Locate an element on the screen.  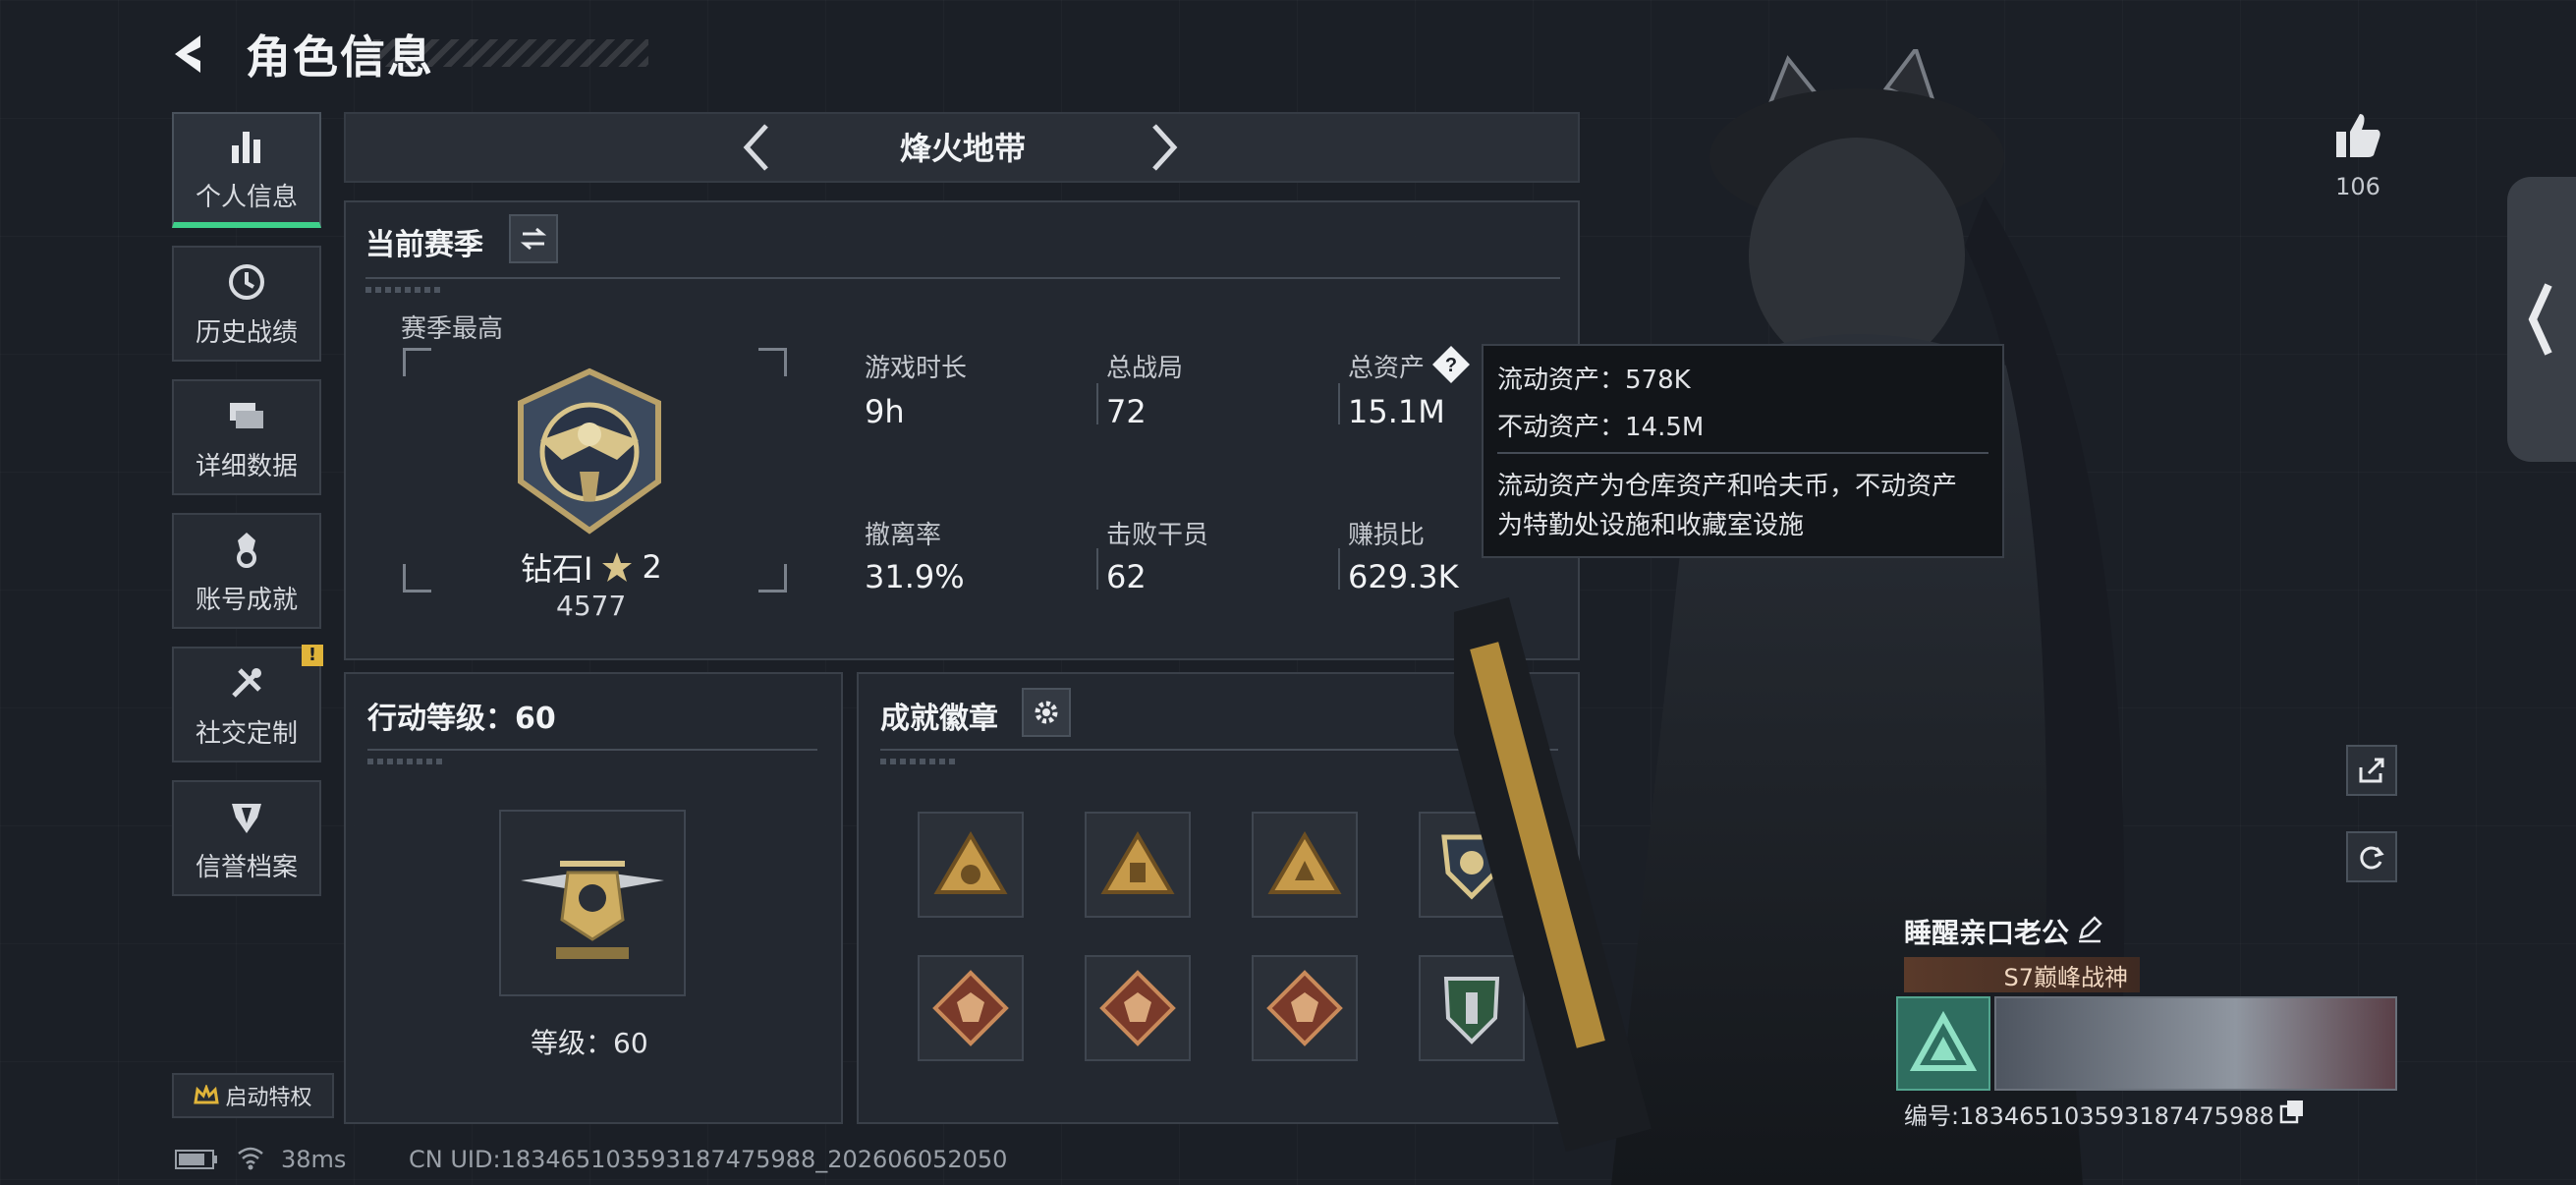
tooltip-fixed-assets: 不动资产：14.5M is located at coordinates (1601, 428).